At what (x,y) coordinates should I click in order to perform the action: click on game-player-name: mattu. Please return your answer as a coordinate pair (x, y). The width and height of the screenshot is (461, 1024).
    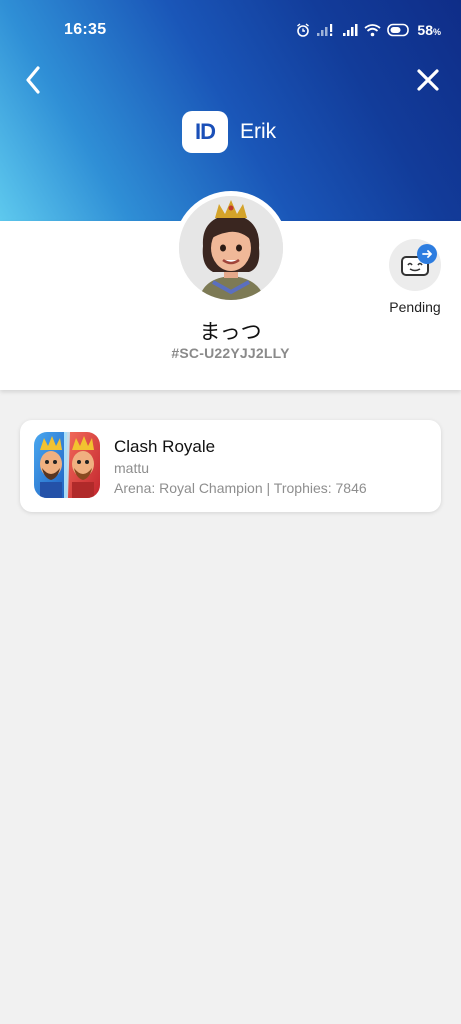
    Looking at the image, I should click on (132, 468).